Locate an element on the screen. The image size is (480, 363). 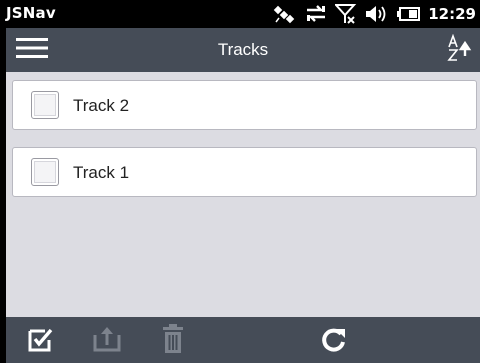
satellite-icon is located at coordinates (285, 14).